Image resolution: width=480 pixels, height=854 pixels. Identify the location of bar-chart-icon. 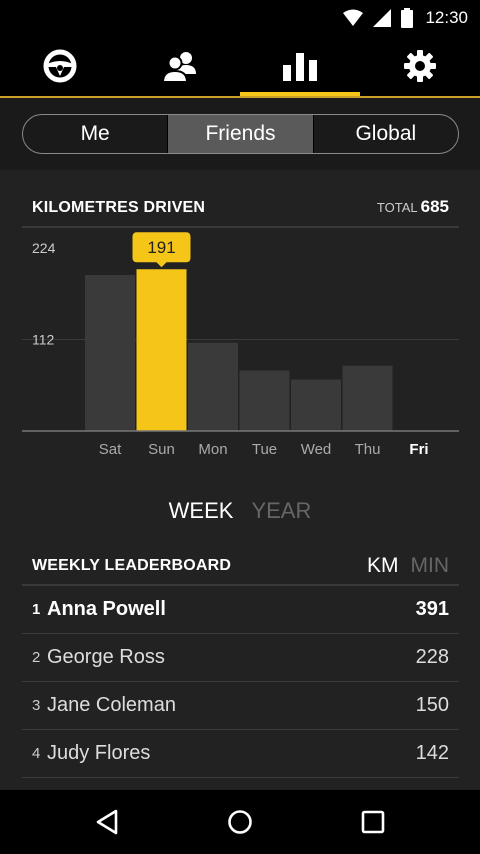
(300, 67).